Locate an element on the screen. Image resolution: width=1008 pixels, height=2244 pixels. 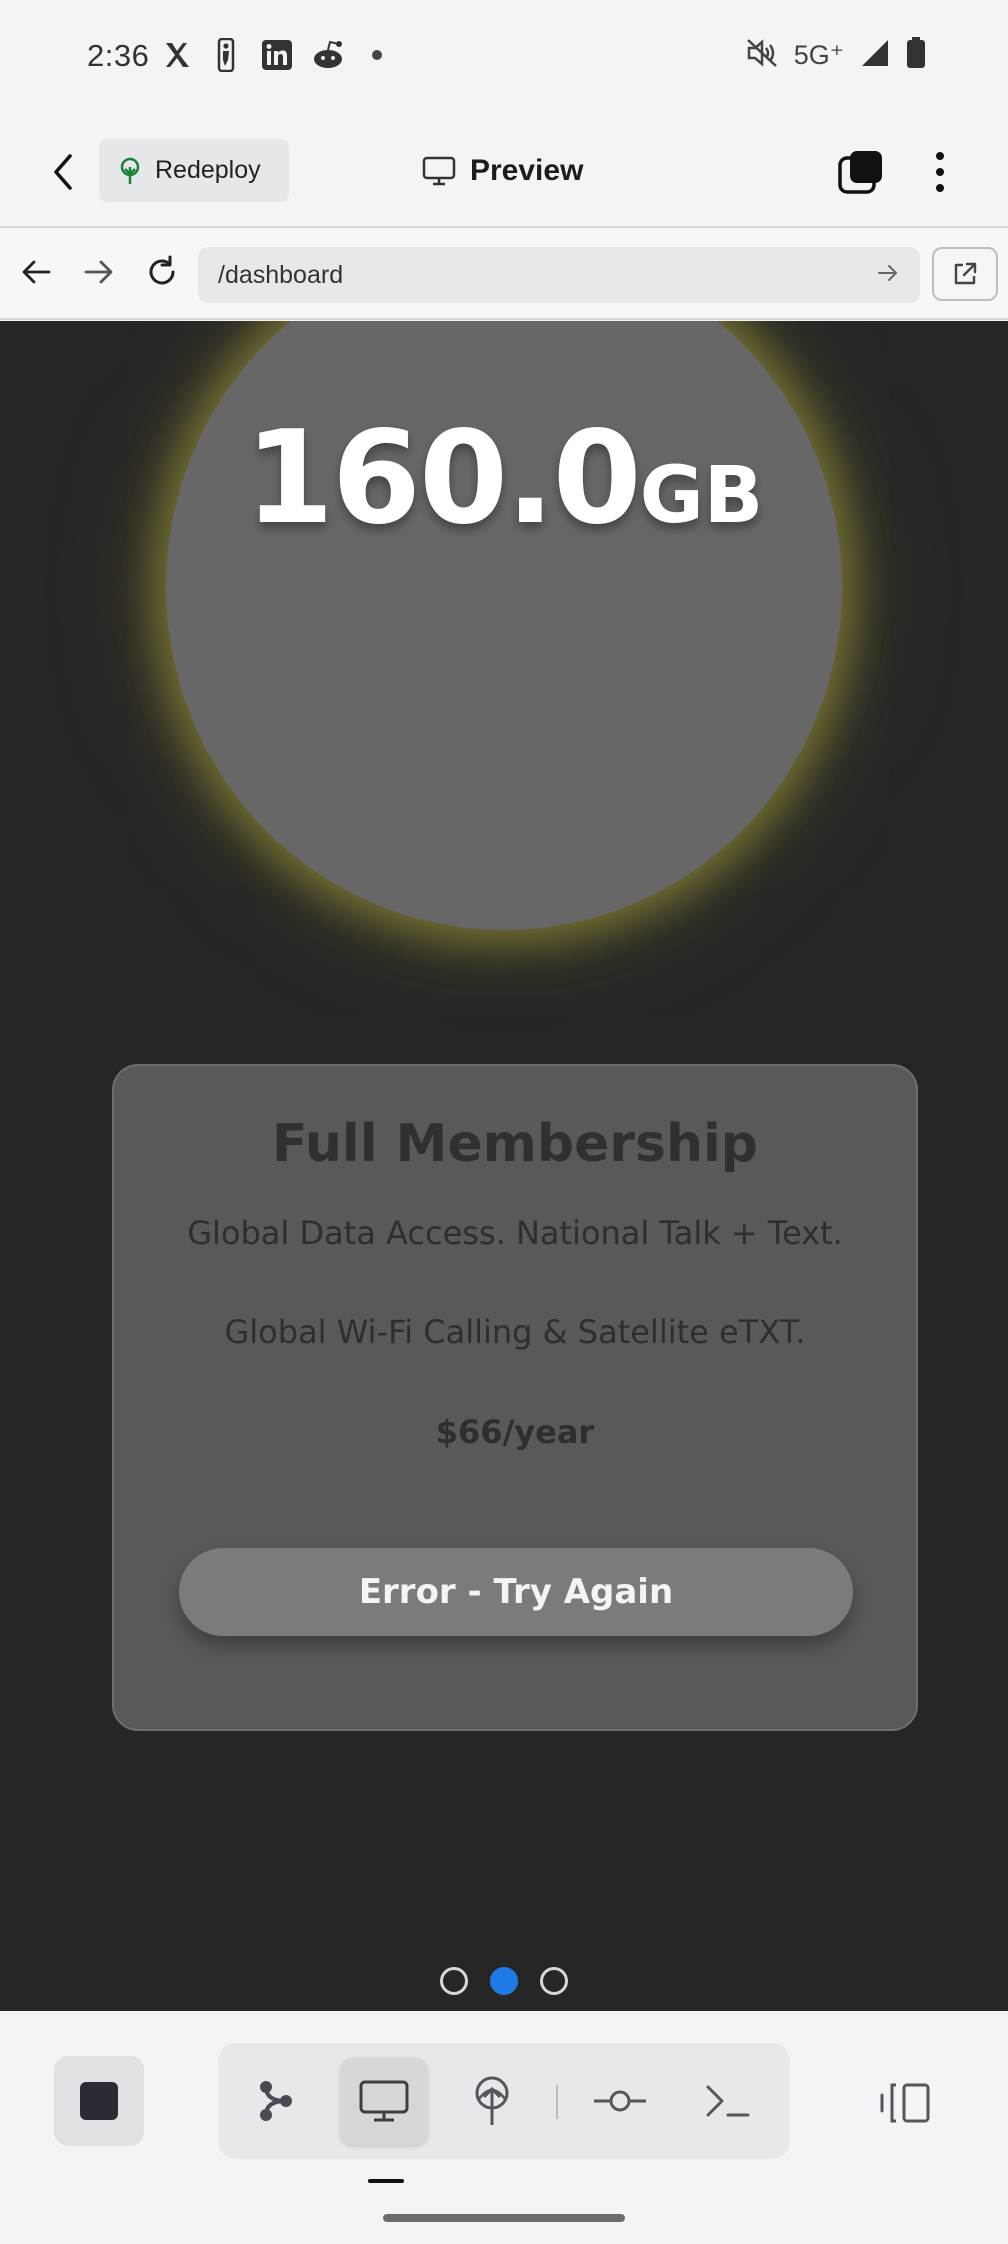
preview-title: Preview is located at coordinates (502, 171).